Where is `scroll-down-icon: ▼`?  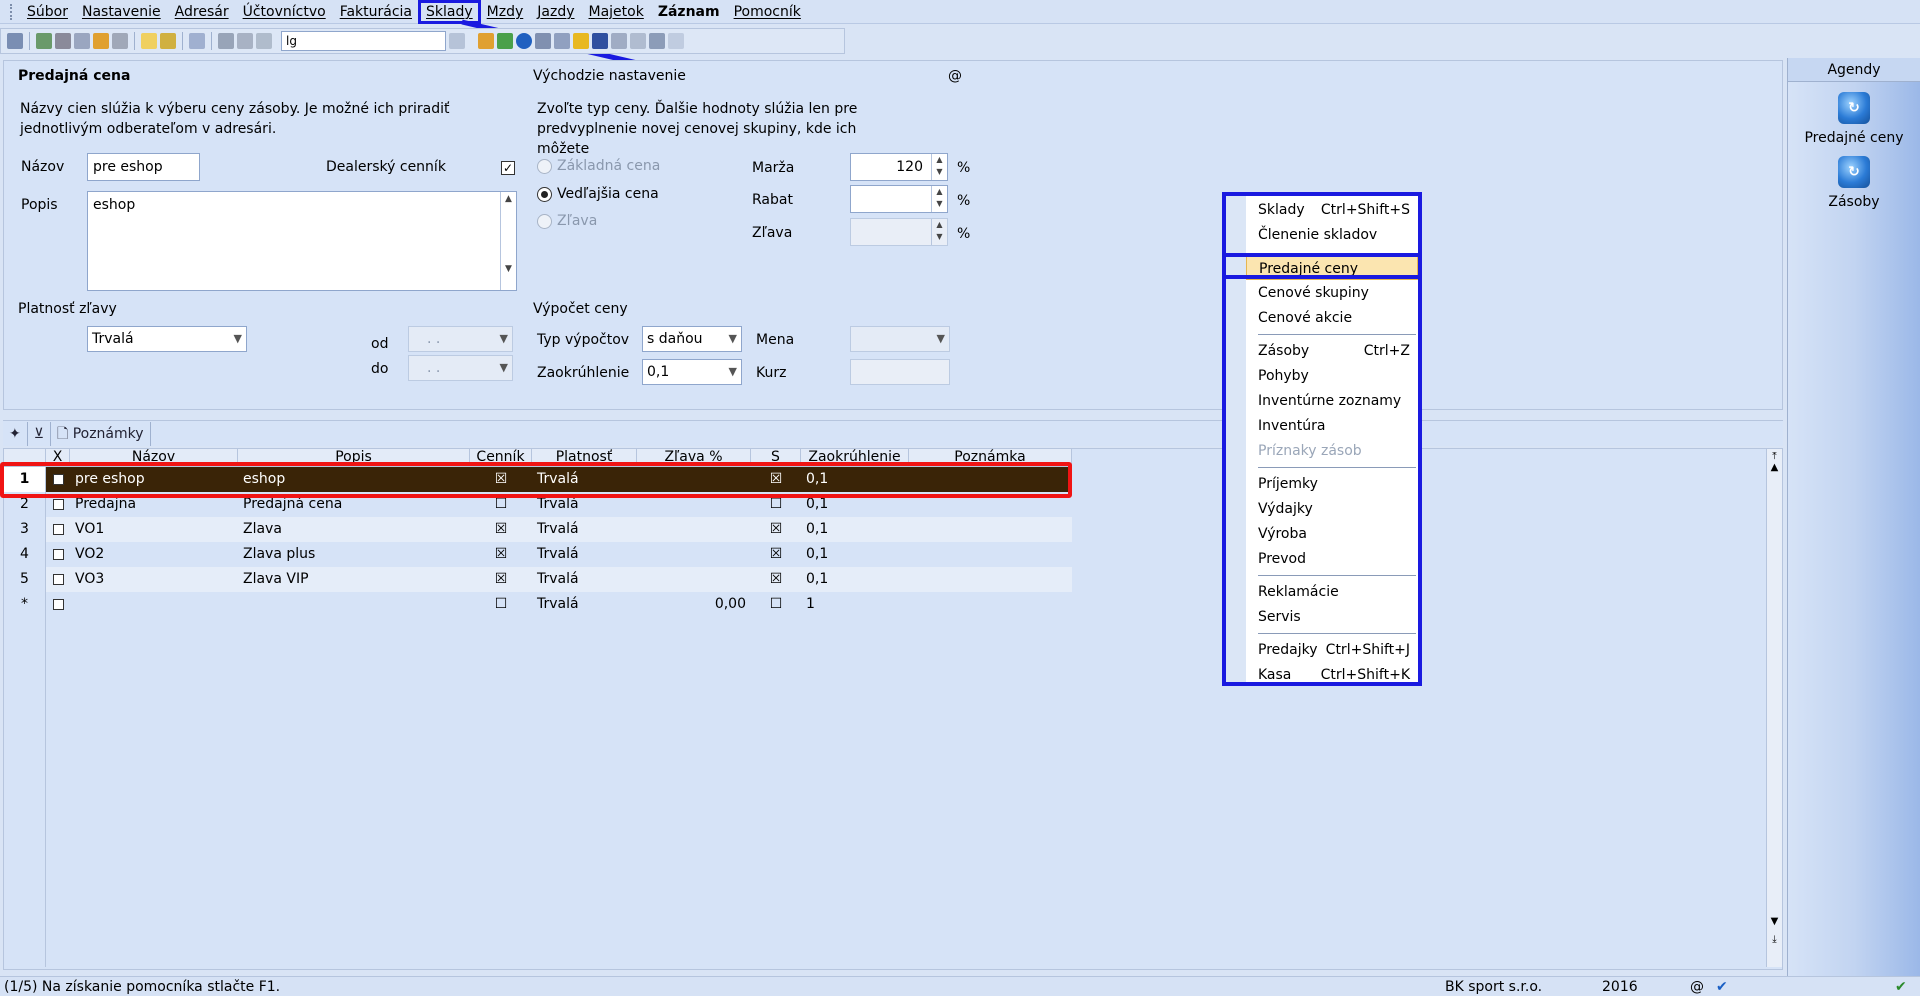
scroll-down-icon: ▼ is located at coordinates (1774, 921).